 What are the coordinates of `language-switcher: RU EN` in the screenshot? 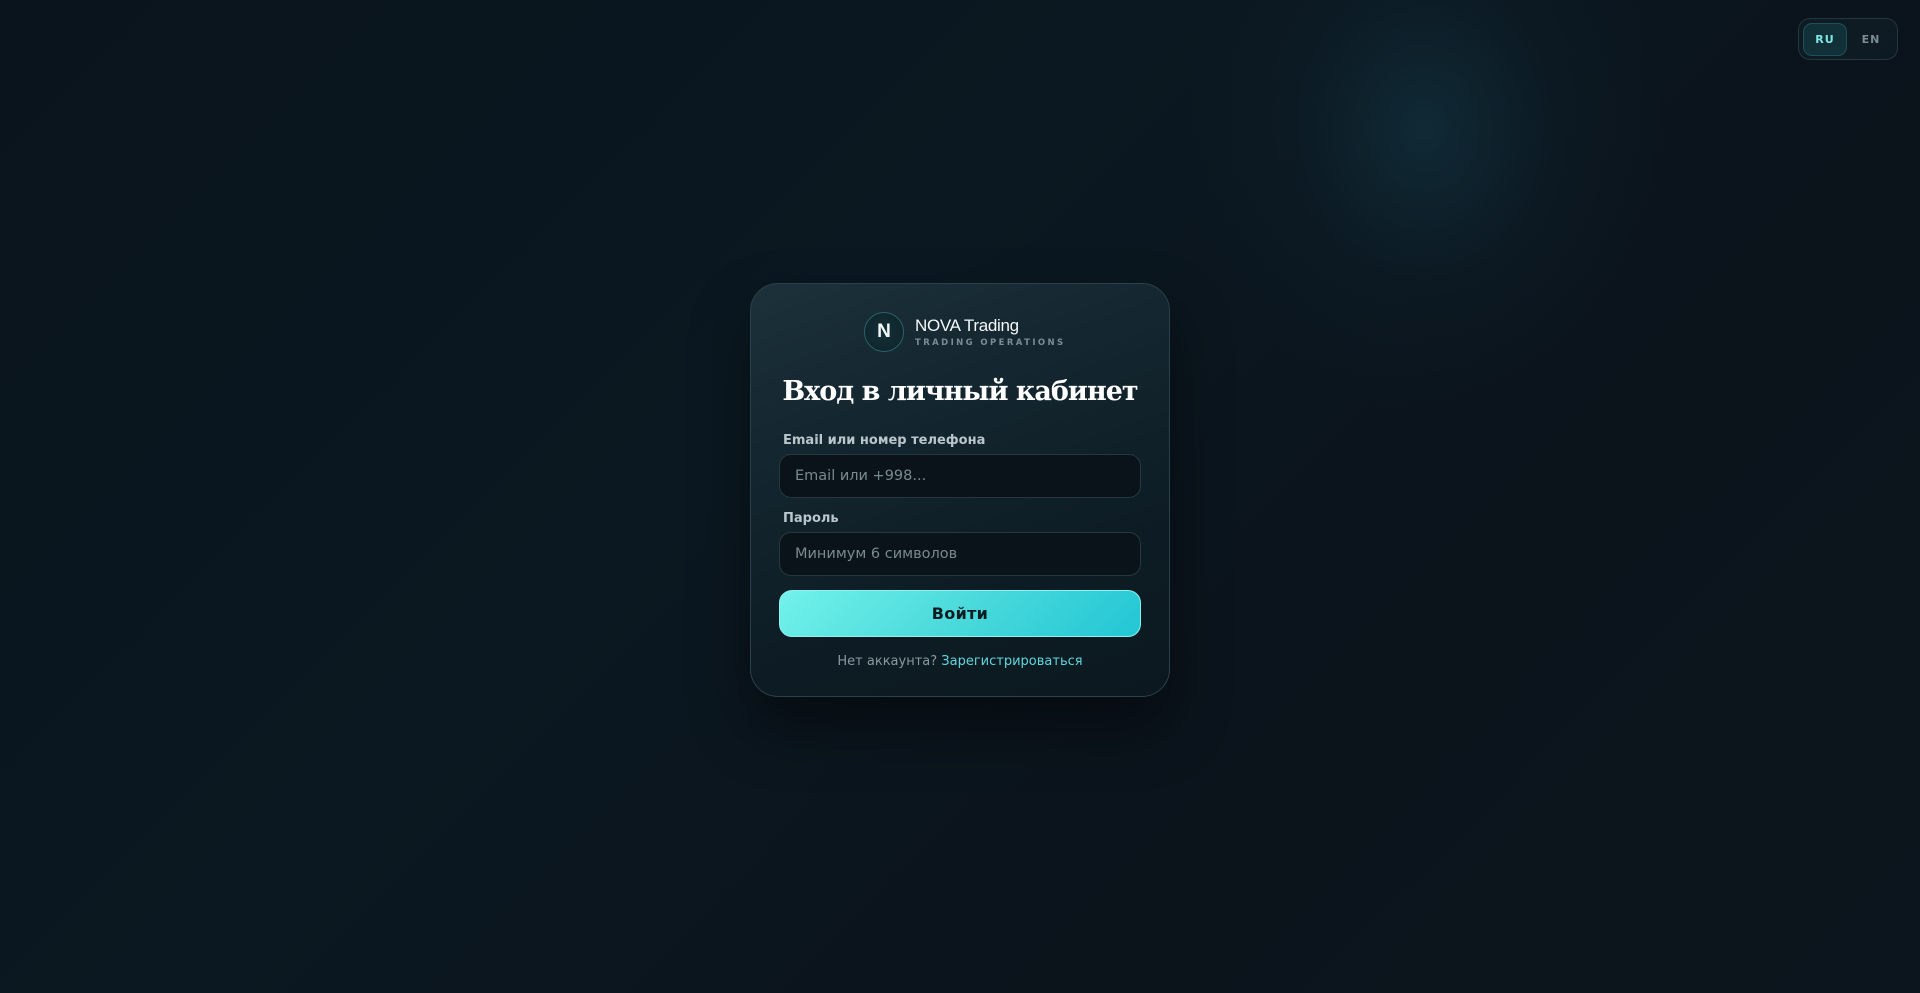 It's located at (1848, 39).